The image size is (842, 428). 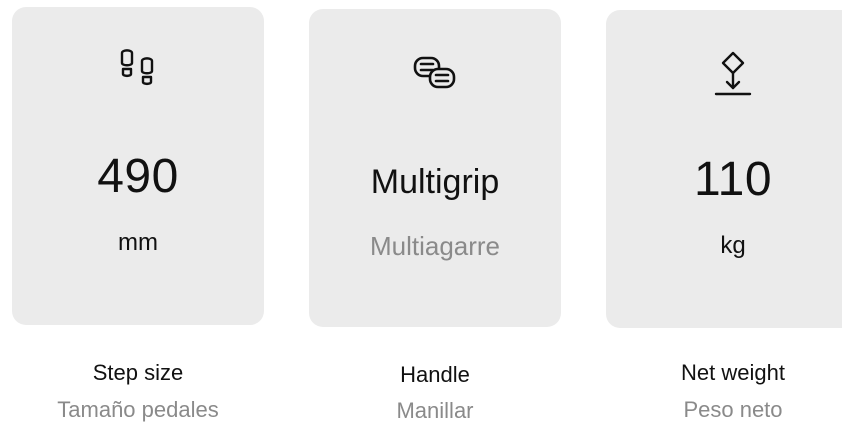 I want to click on net-weight-sublabel: Peso neto, so click(x=733, y=409).